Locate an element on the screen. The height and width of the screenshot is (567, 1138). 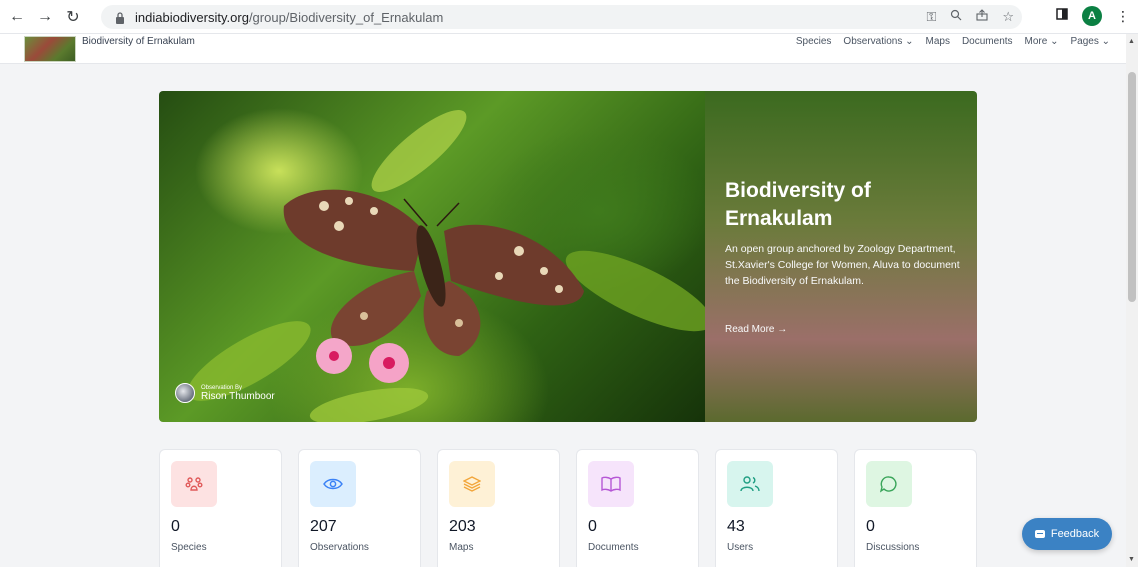
page-scrollbar: ▲ ▼ is located at coordinates (1132, 300).